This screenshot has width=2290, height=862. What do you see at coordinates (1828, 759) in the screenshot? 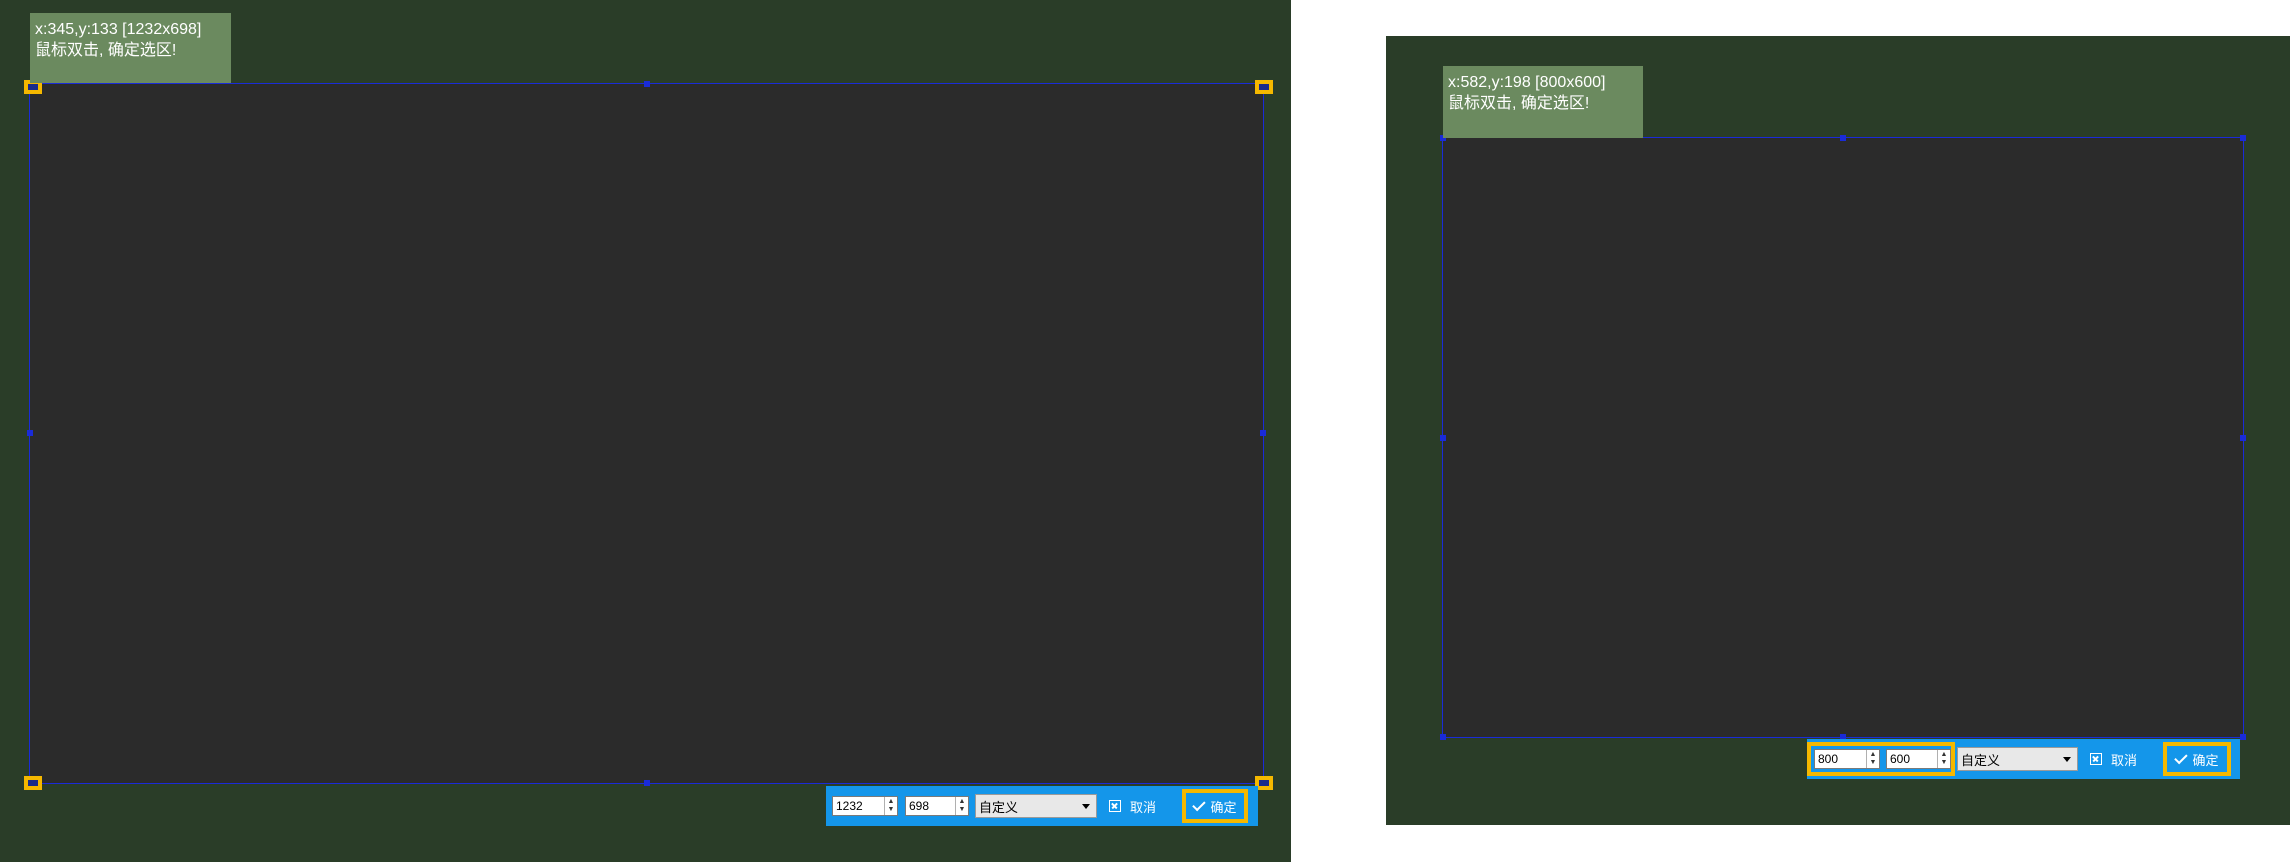
I see `width-value: 800` at bounding box center [1828, 759].